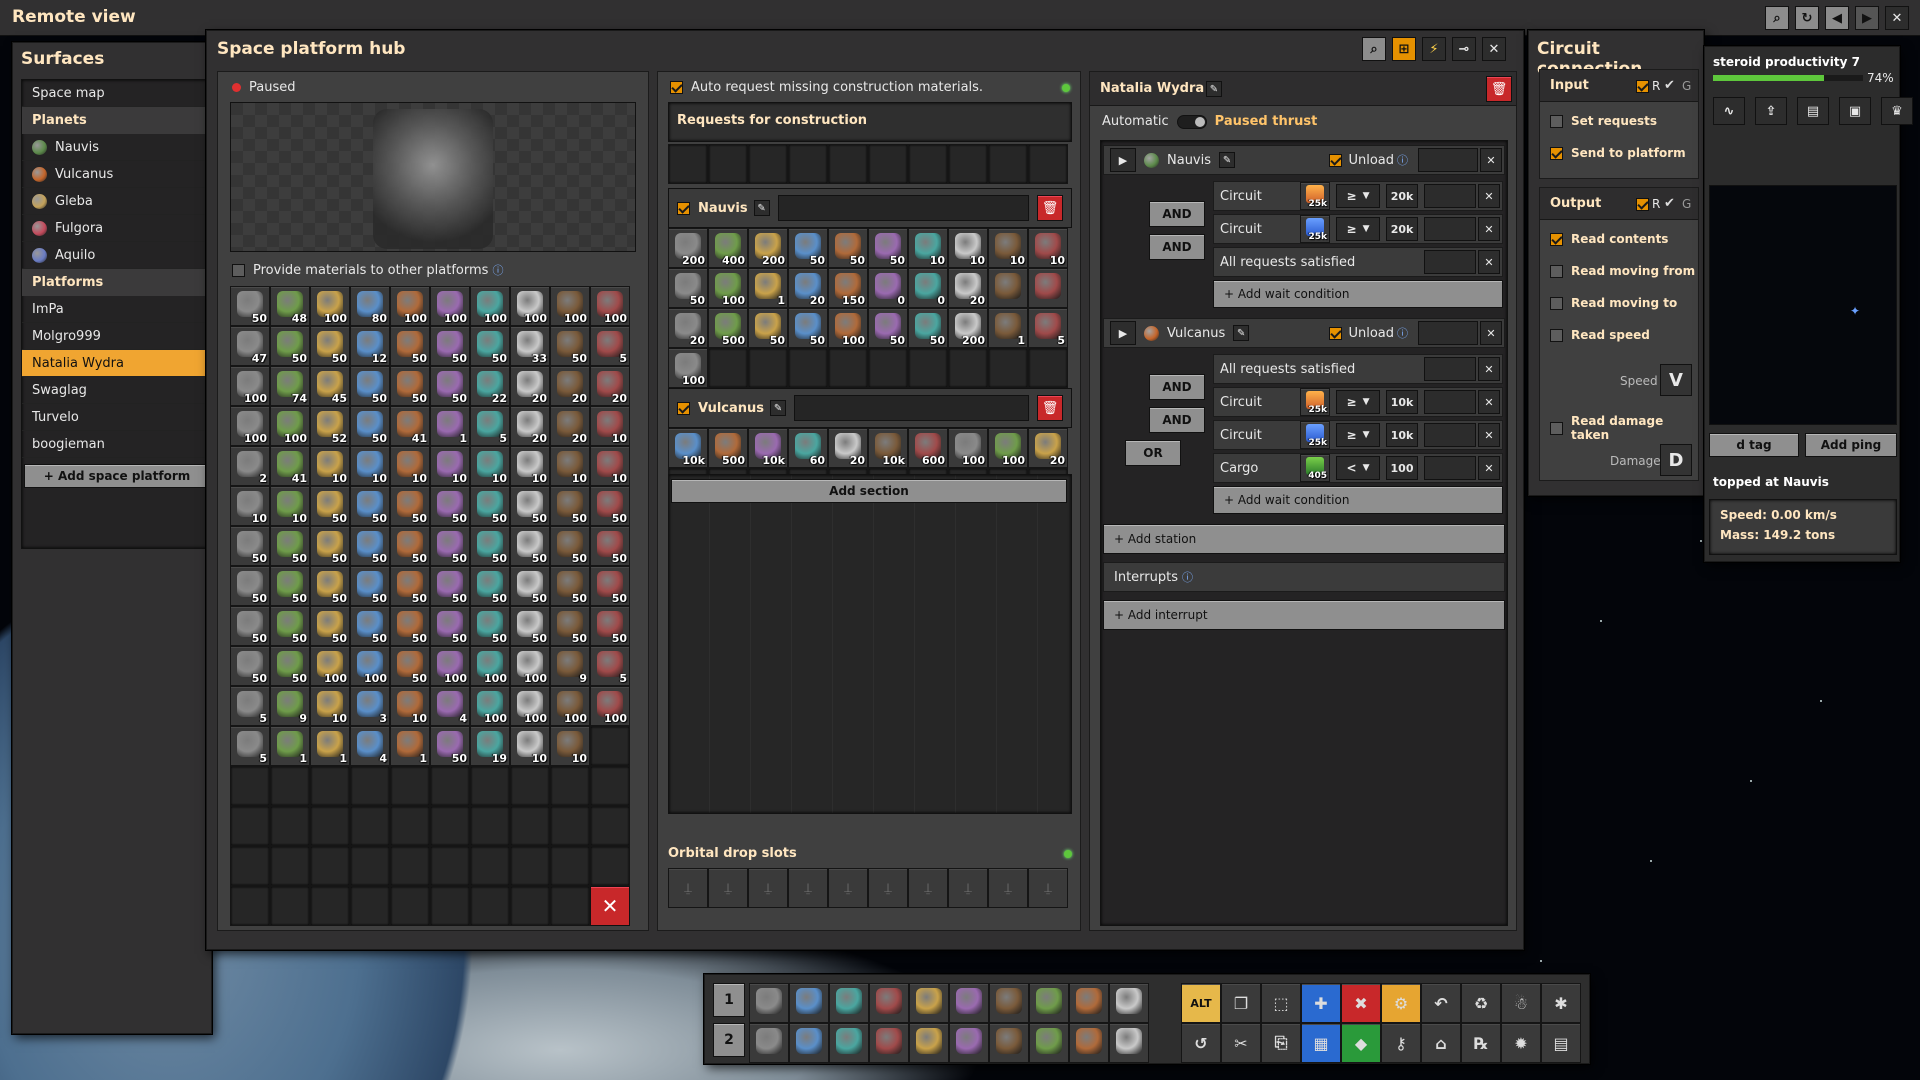 The image size is (1920, 1080). Describe the element at coordinates (1358, 196) in the screenshot. I see `comparator-dropdown: ≥ ▼` at that location.